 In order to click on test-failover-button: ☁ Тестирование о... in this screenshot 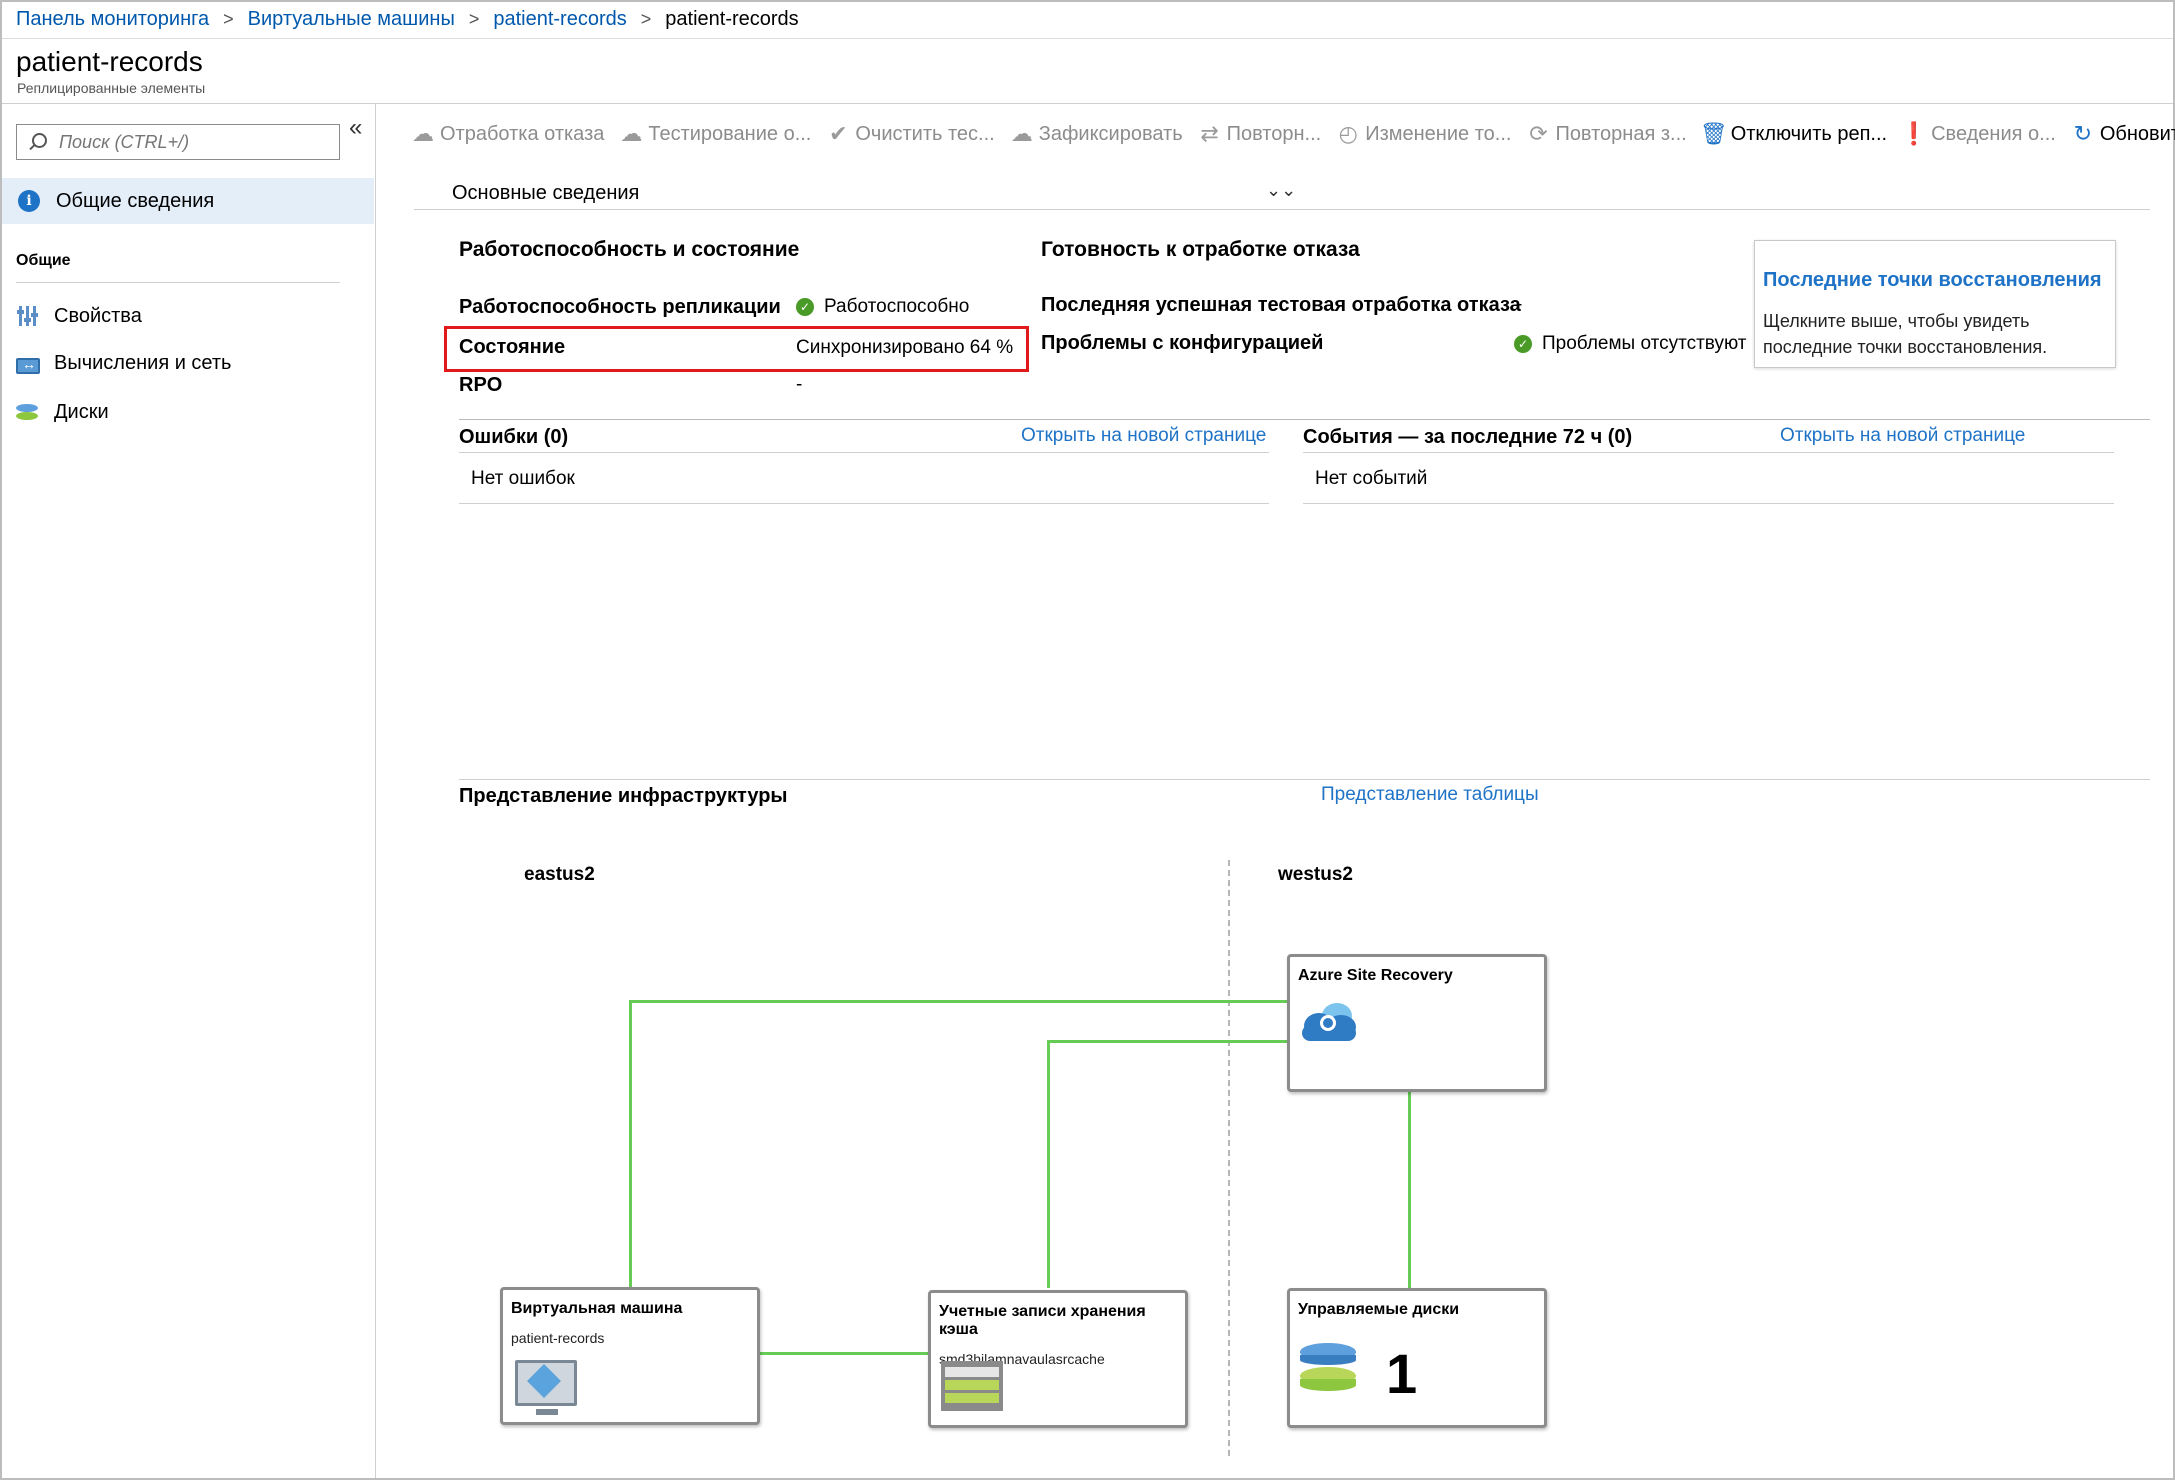, I will do `click(716, 133)`.